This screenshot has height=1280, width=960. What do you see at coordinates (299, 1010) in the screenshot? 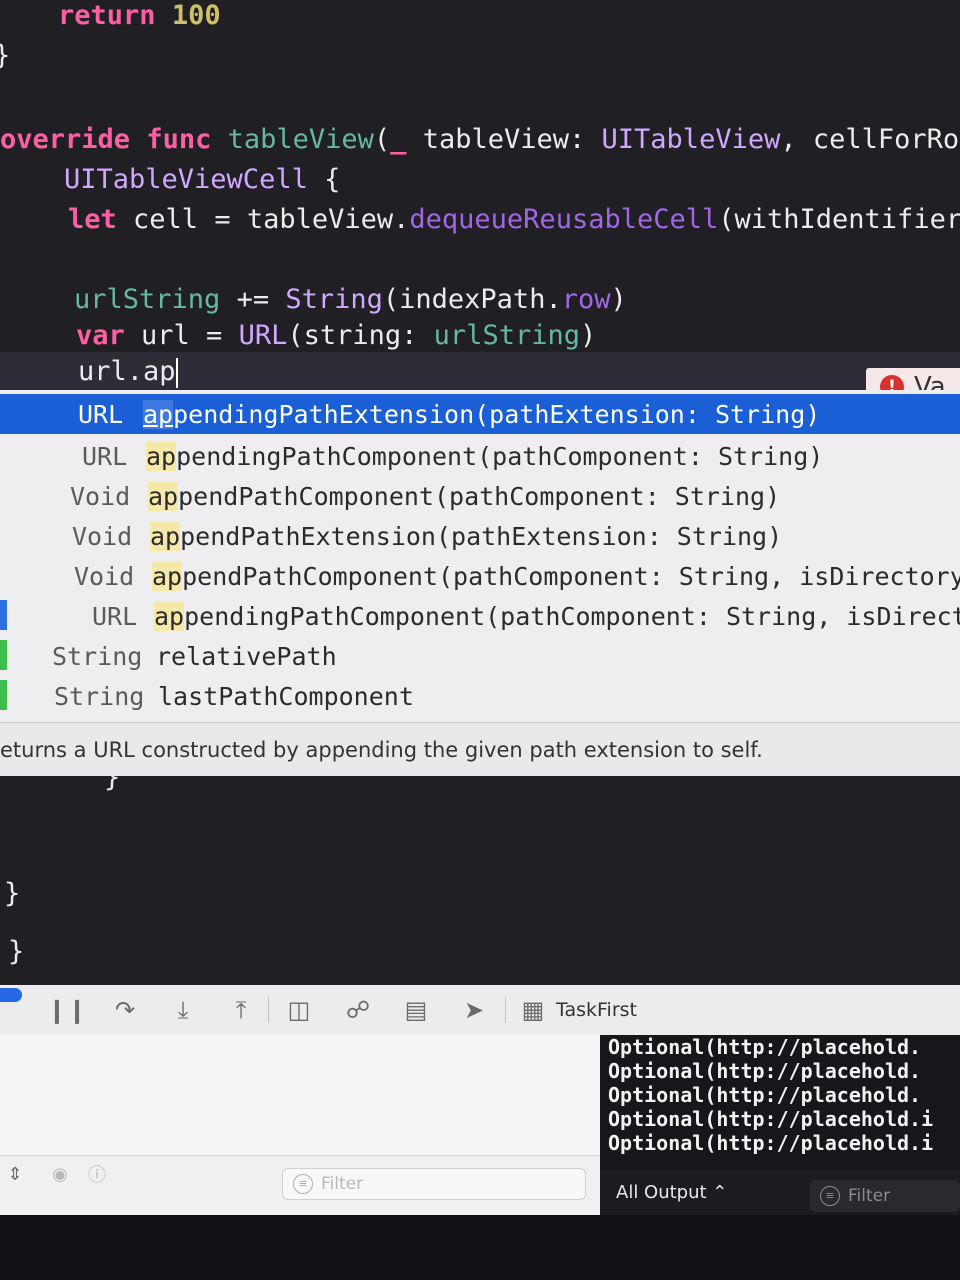
I see `view-hierarchy-icon: ◫` at bounding box center [299, 1010].